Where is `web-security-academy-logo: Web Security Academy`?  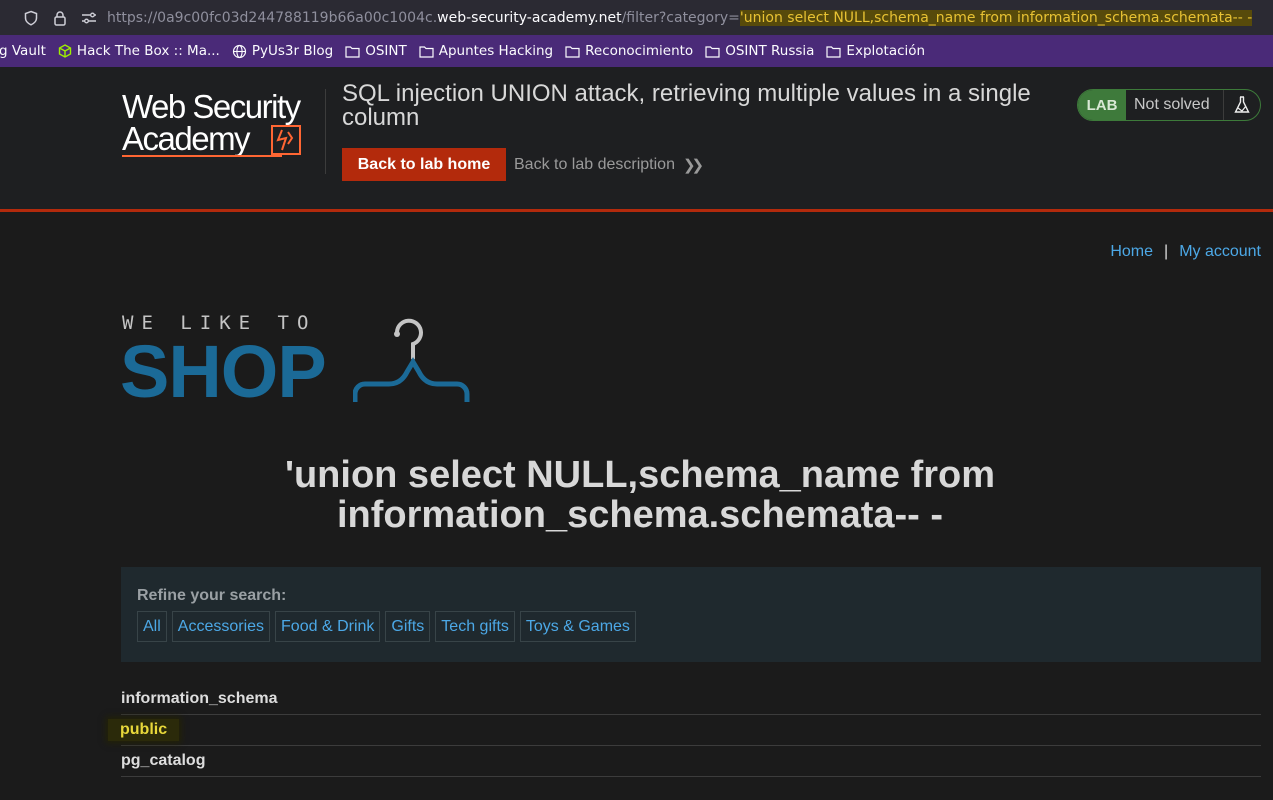 web-security-academy-logo: Web Security Academy is located at coordinates (222, 124).